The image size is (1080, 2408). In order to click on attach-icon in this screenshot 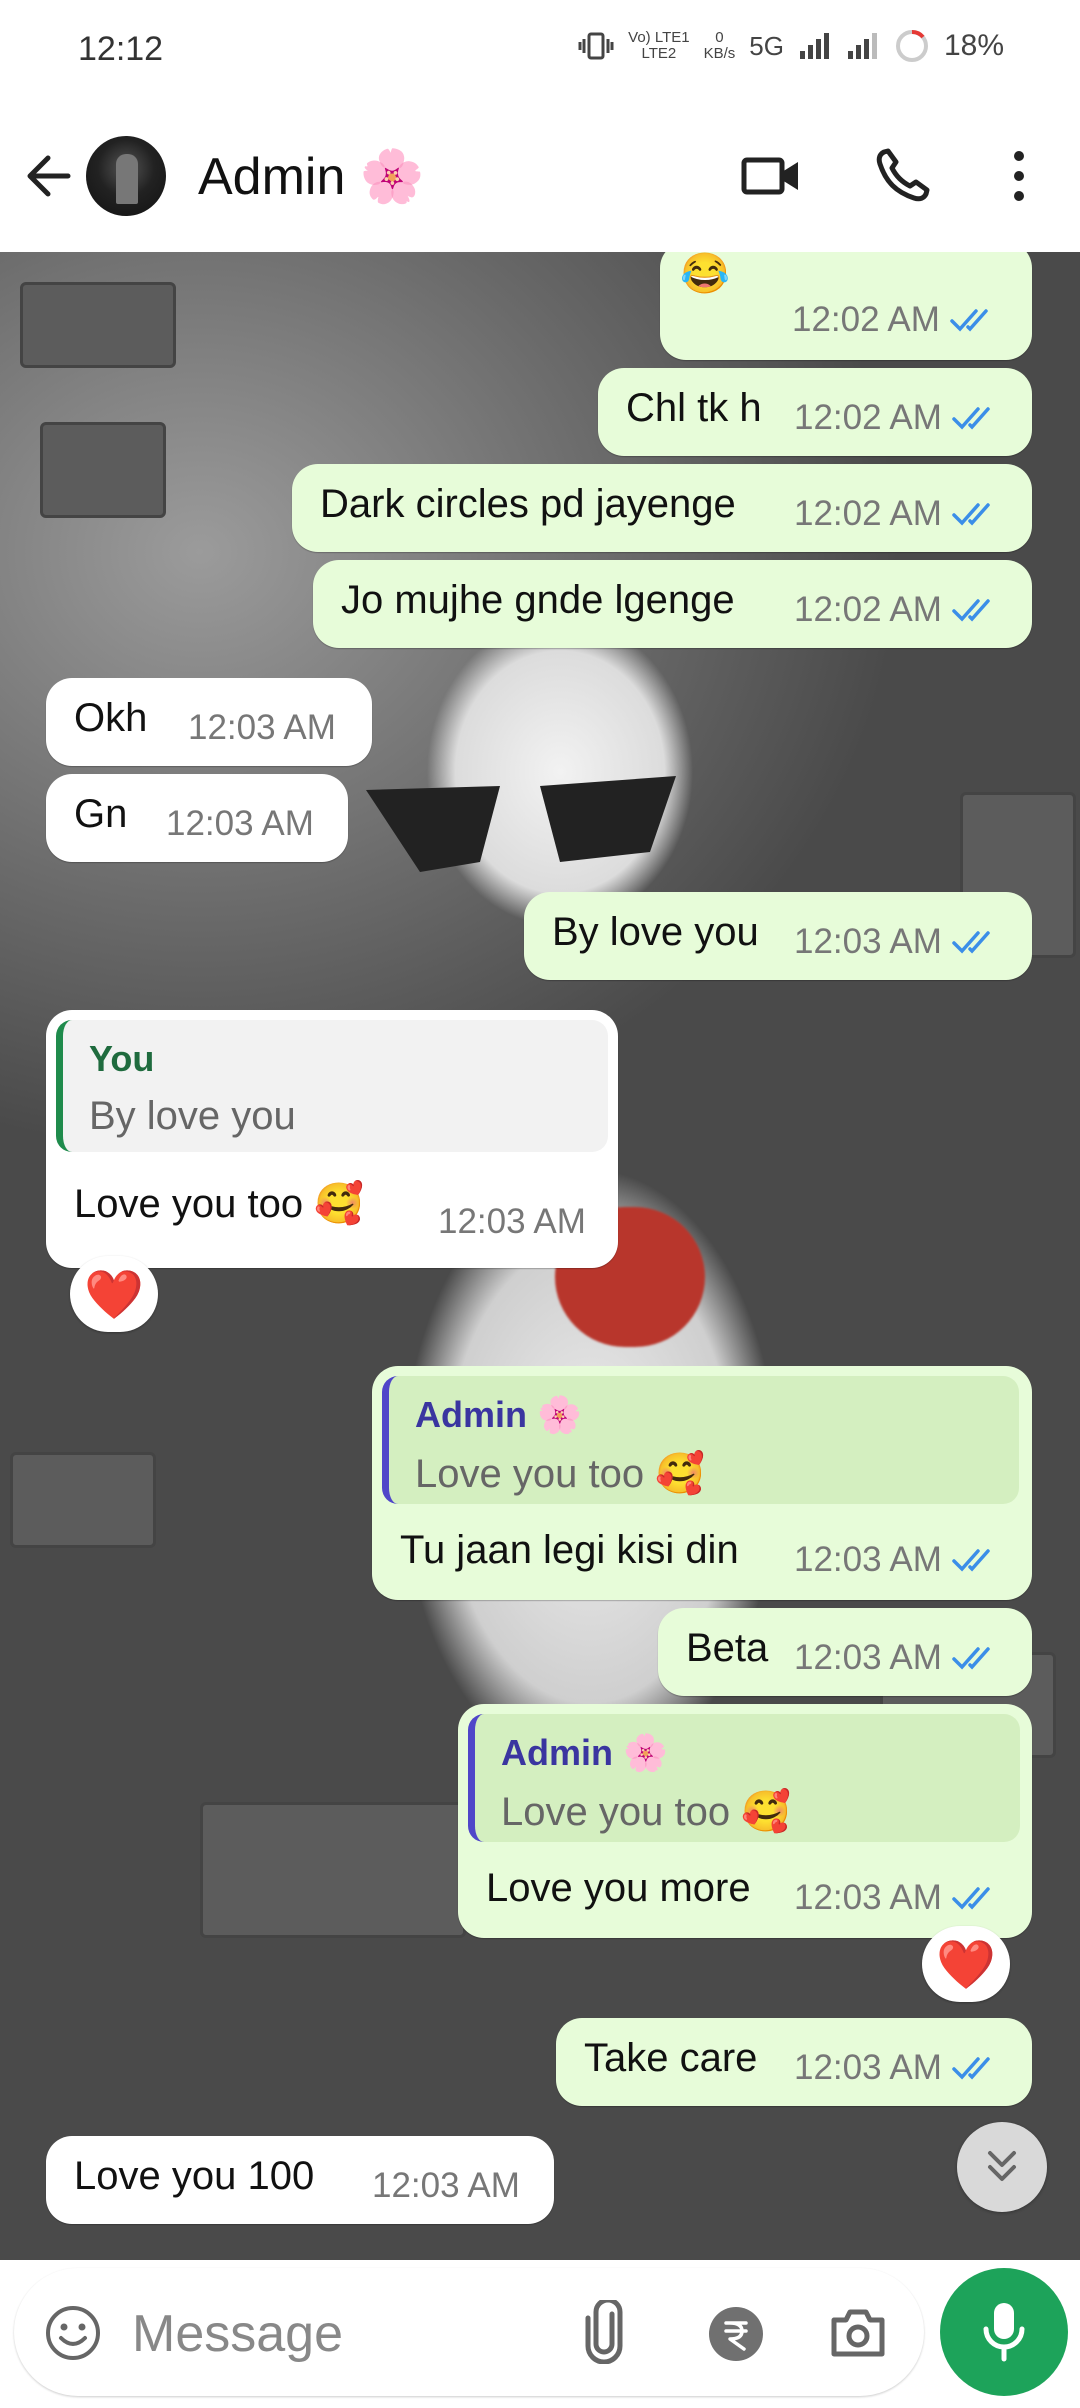, I will do `click(607, 2332)`.